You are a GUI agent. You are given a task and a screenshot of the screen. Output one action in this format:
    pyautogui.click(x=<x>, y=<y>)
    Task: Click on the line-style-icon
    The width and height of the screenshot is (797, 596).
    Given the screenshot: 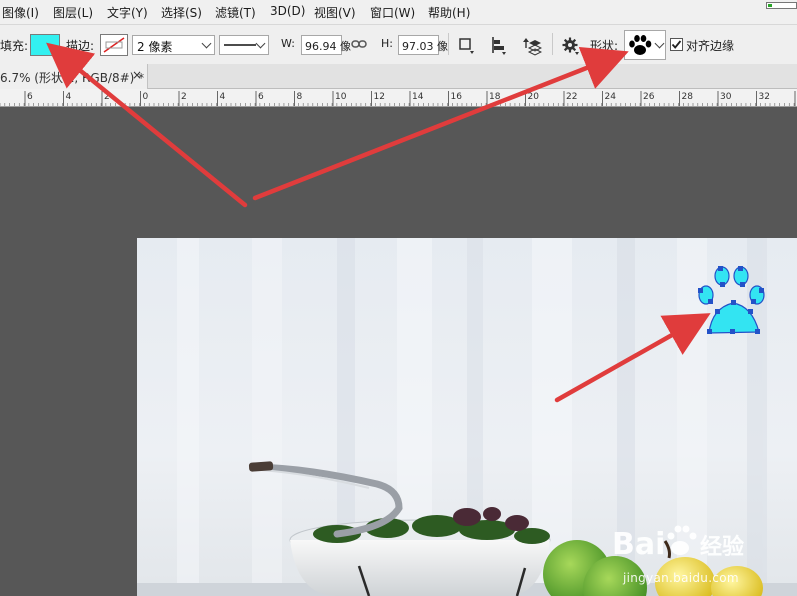 What is the action you would take?
    pyautogui.click(x=240, y=45)
    